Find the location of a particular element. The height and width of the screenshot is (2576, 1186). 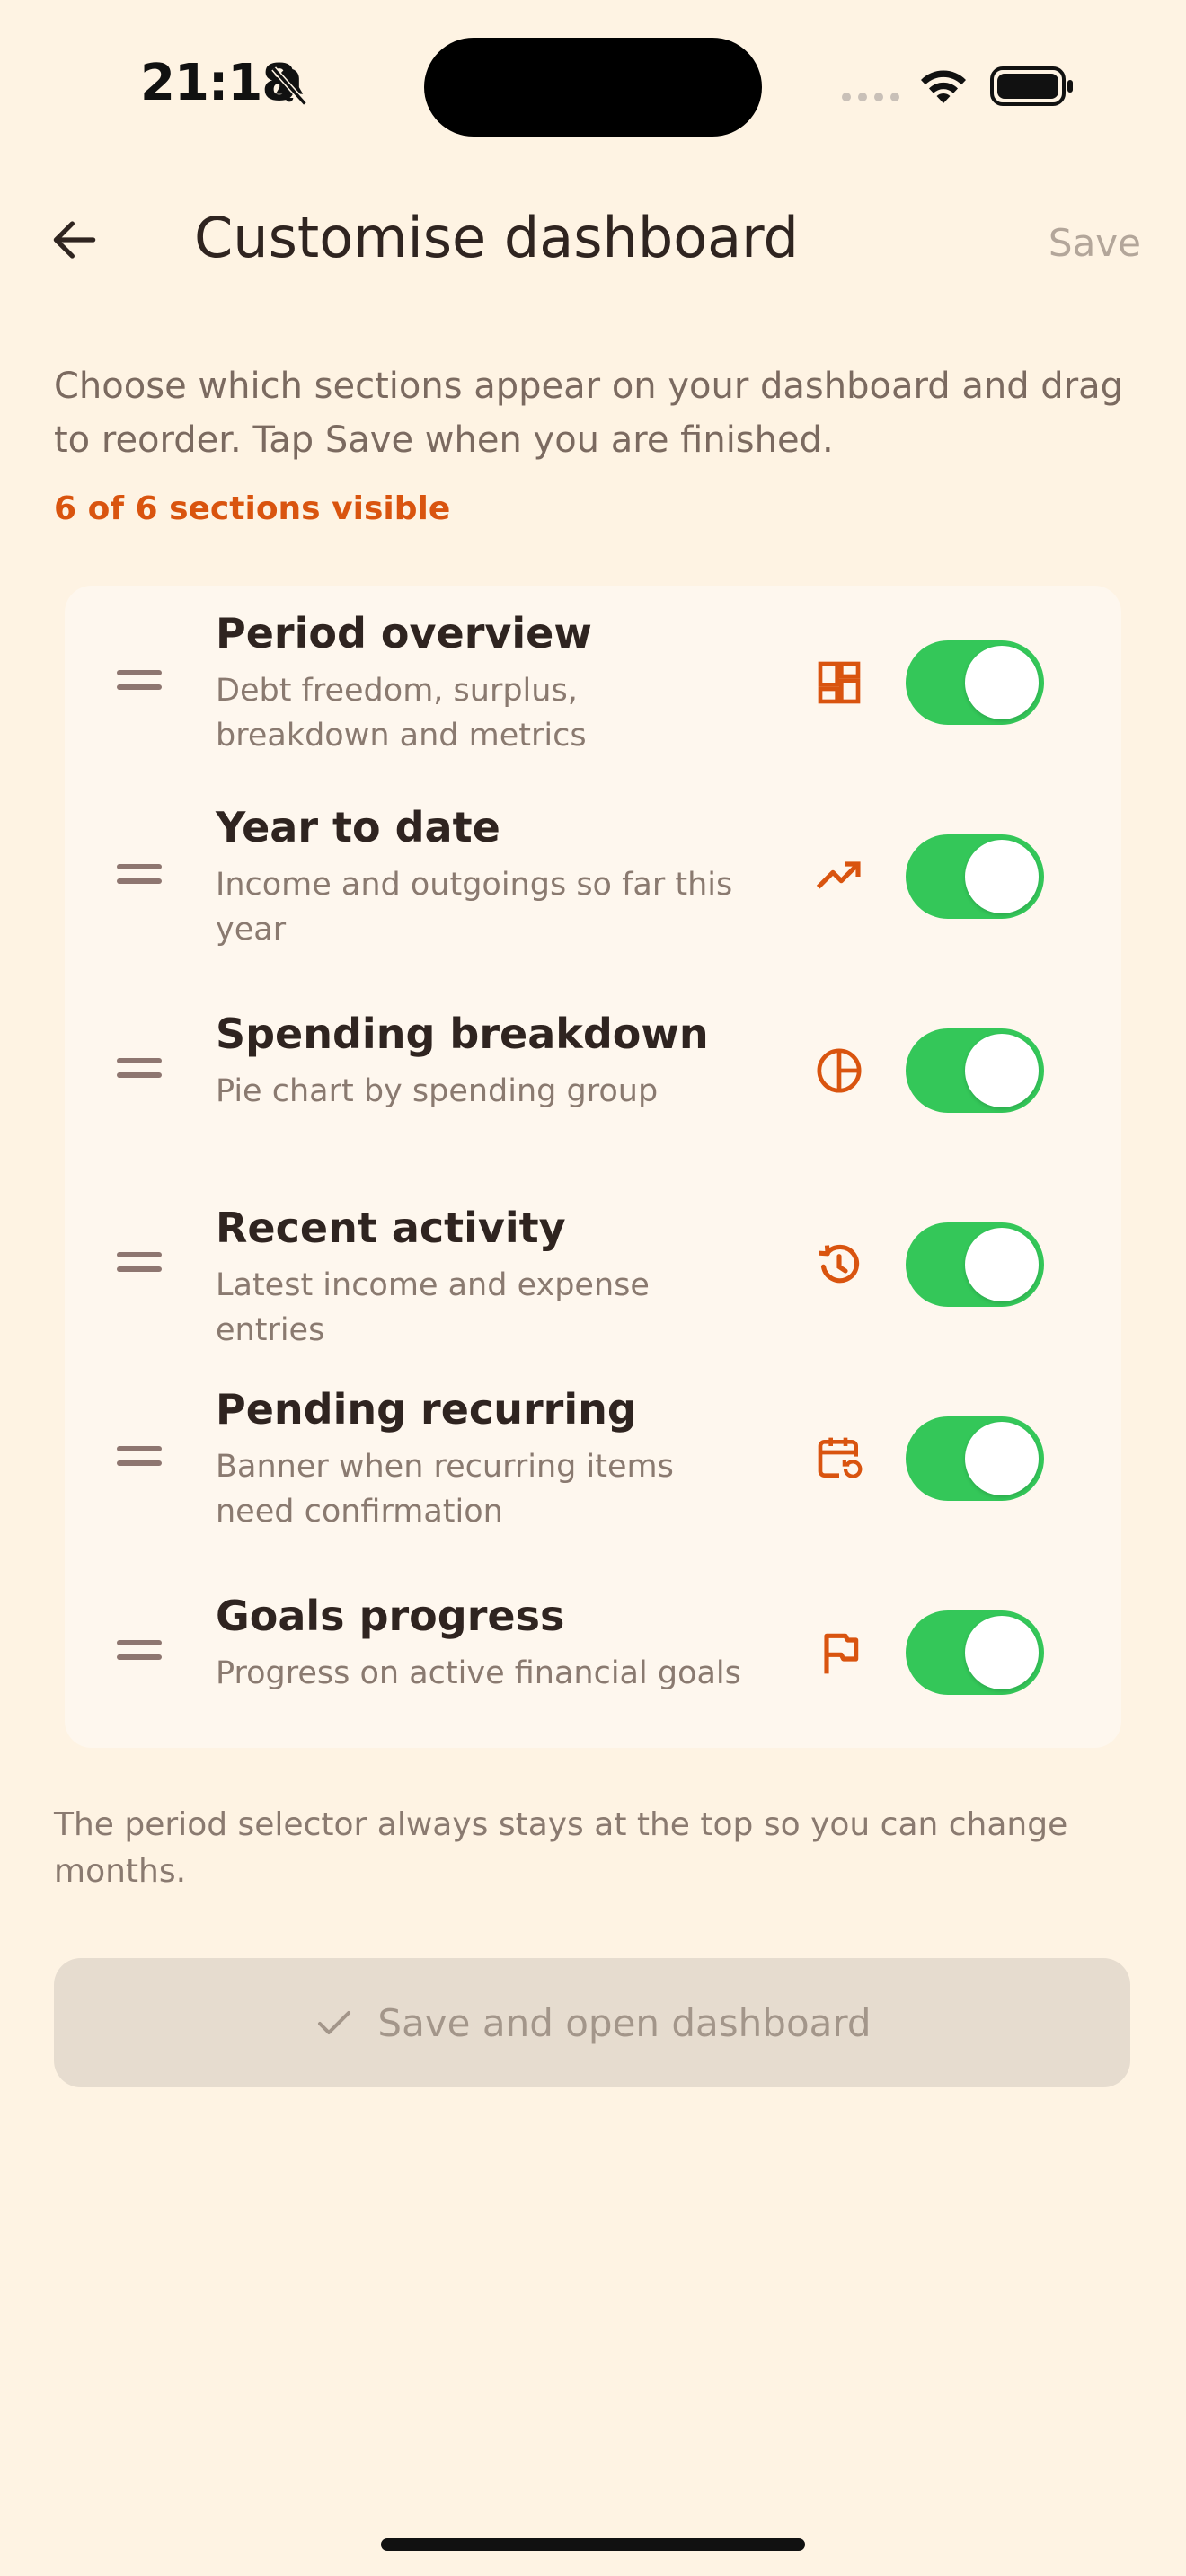

home-indicator is located at coordinates (593, 2544).